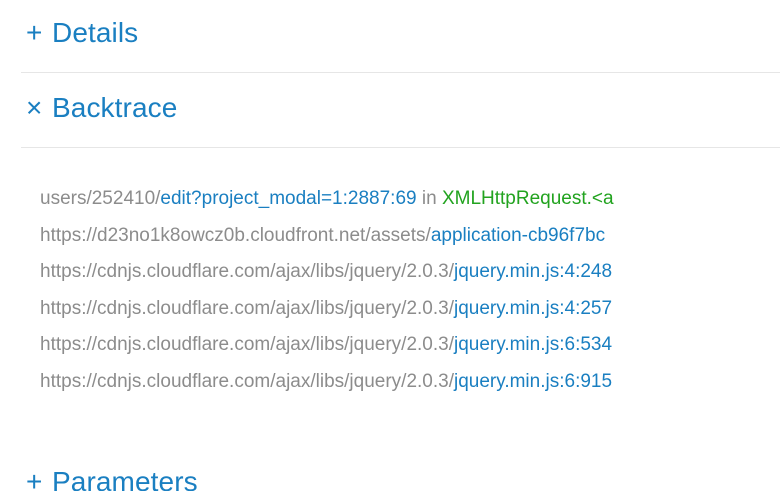 The width and height of the screenshot is (780, 491). What do you see at coordinates (518, 235) in the screenshot?
I see `trace-file-link: application-cb96f7bc` at bounding box center [518, 235].